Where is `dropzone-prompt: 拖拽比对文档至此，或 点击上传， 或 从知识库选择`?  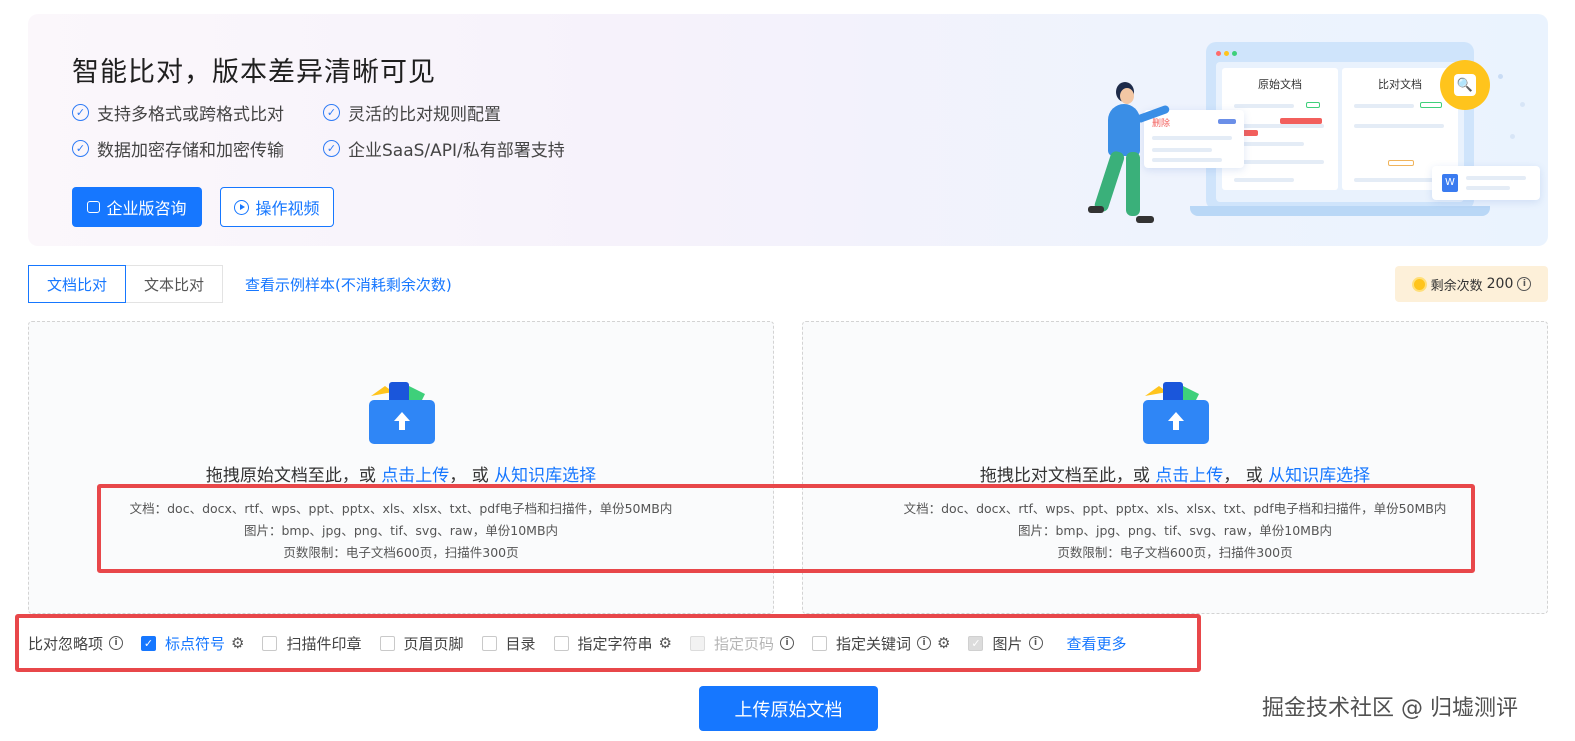
dropzone-prompt: 拖拽比对文档至此，或 点击上传， 或 从知识库选择 is located at coordinates (1175, 476).